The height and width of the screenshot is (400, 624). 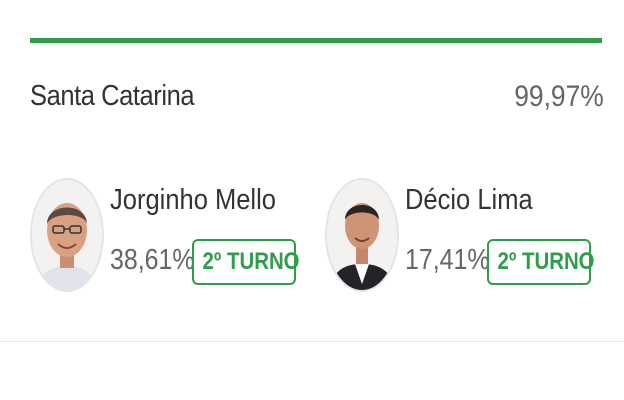 What do you see at coordinates (193, 200) in the screenshot?
I see `candidate-name: Jorginho Mello` at bounding box center [193, 200].